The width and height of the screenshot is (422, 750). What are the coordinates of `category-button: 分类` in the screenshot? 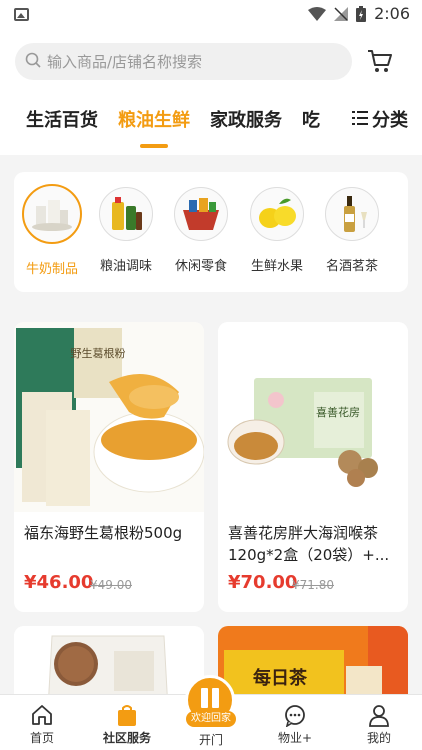 It's located at (377, 119).